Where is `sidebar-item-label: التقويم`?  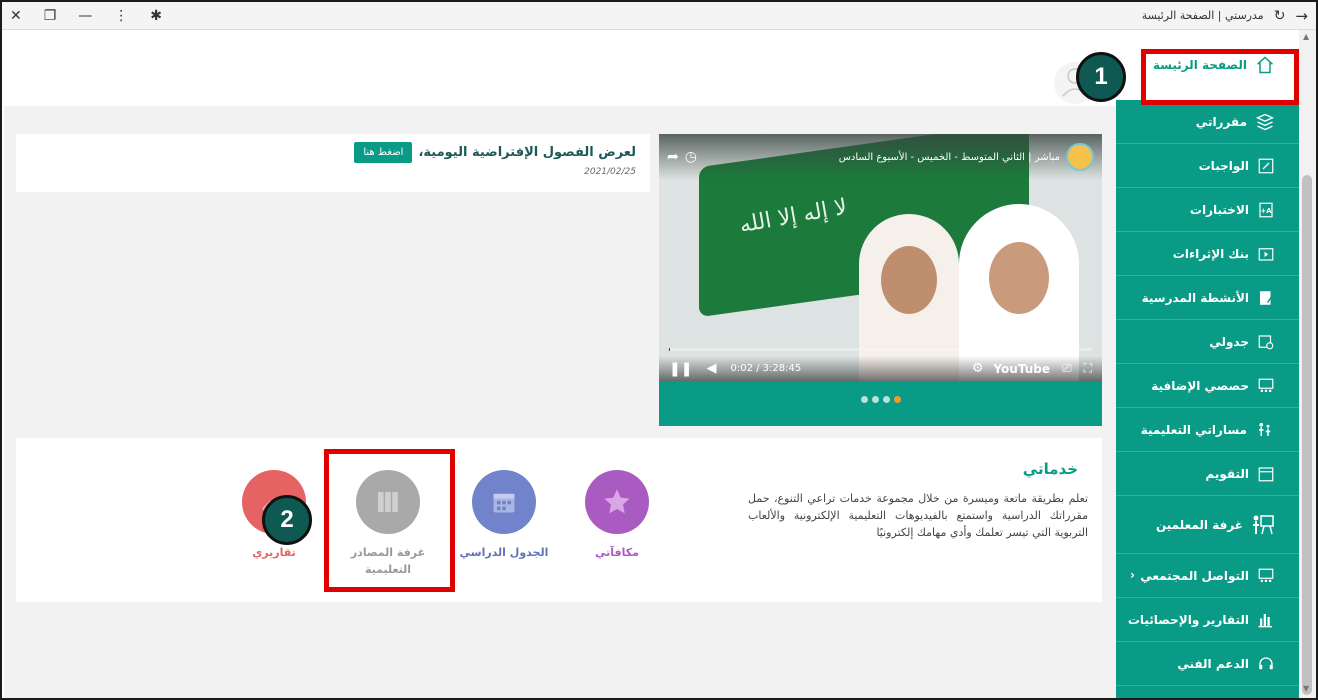 sidebar-item-label: التقويم is located at coordinates (1227, 473).